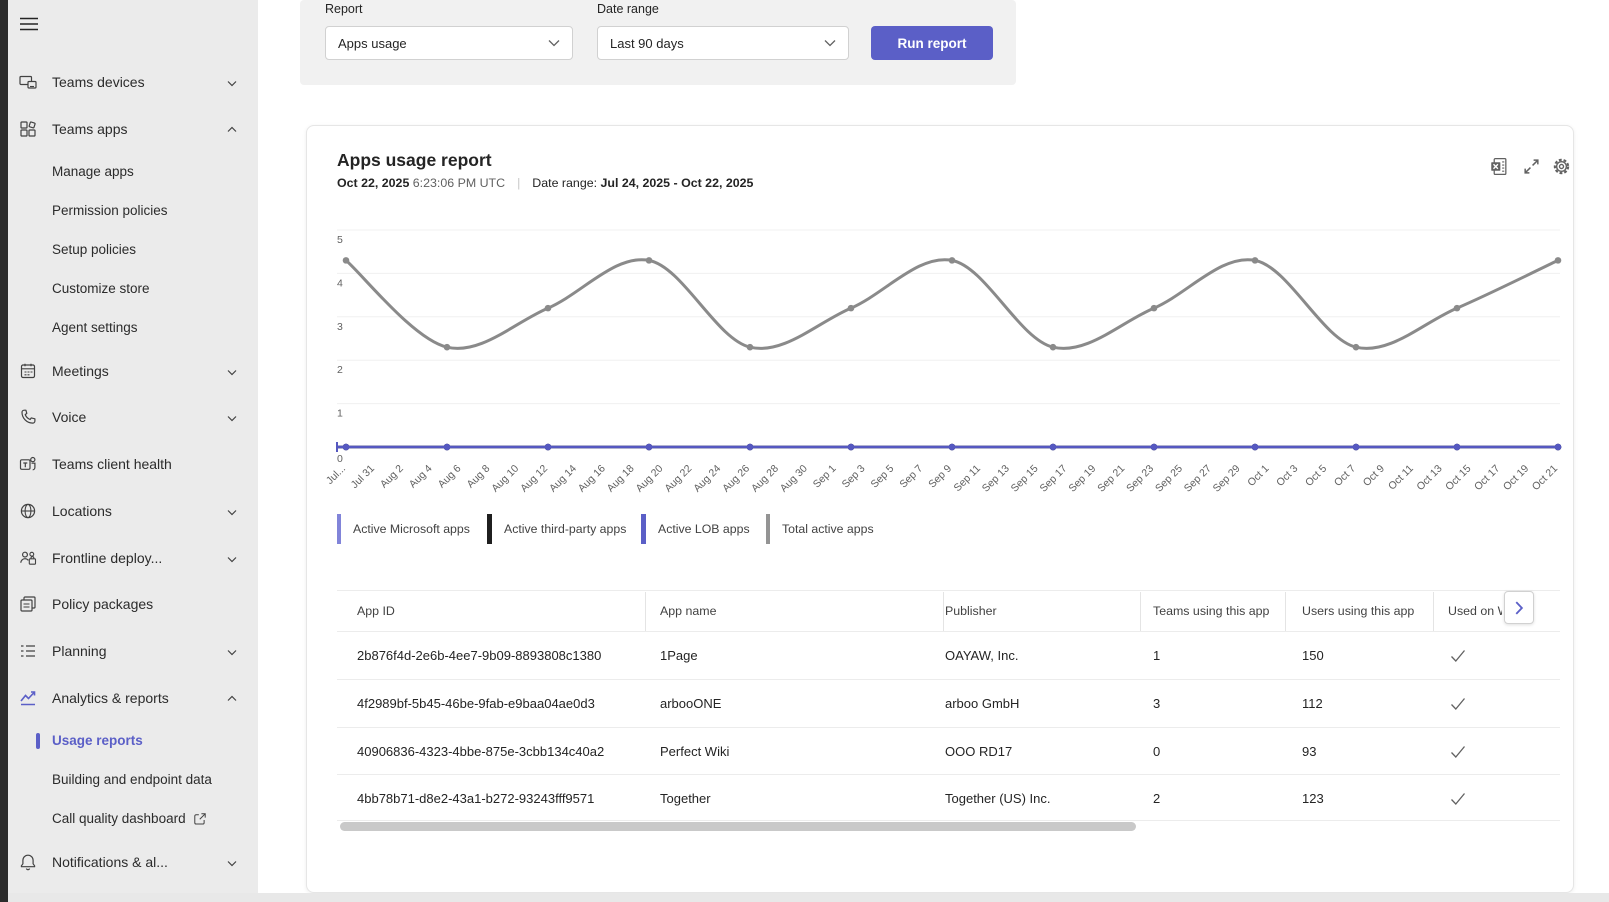 The image size is (1609, 902). What do you see at coordinates (133, 249) in the screenshot?
I see `sidebar-item-setup-policies: Setup policies` at bounding box center [133, 249].